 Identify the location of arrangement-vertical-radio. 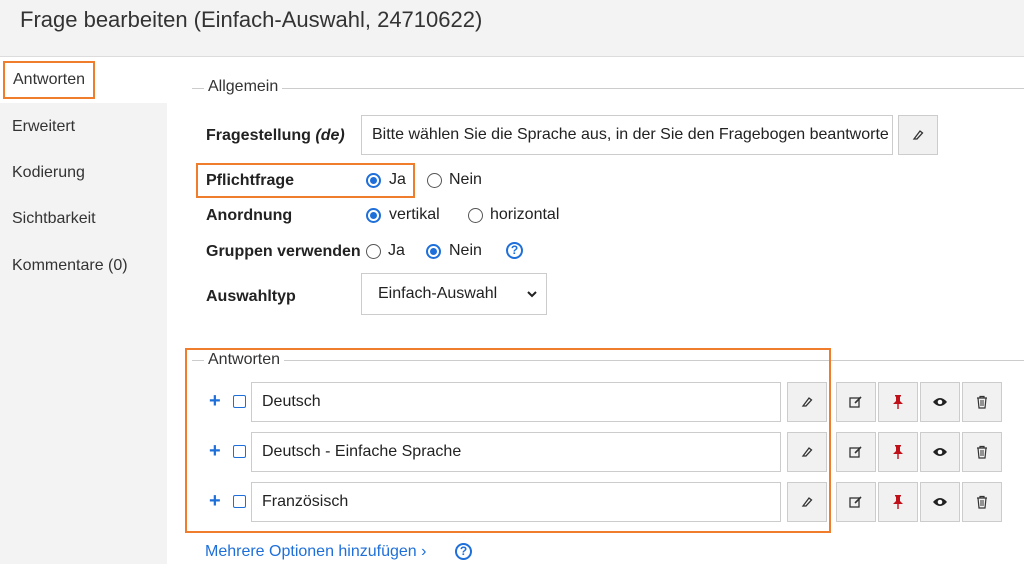
(373, 215).